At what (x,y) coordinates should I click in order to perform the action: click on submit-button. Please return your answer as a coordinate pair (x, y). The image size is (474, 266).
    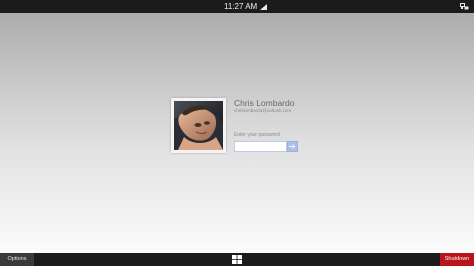
    Looking at the image, I should click on (292, 146).